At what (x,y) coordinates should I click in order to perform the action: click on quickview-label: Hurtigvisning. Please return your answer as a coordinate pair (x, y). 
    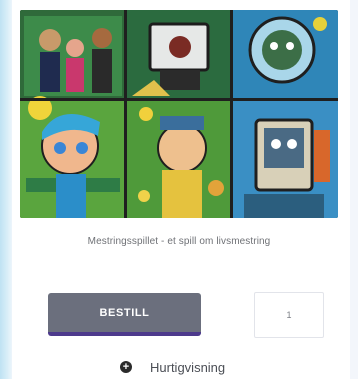
    Looking at the image, I should click on (188, 367).